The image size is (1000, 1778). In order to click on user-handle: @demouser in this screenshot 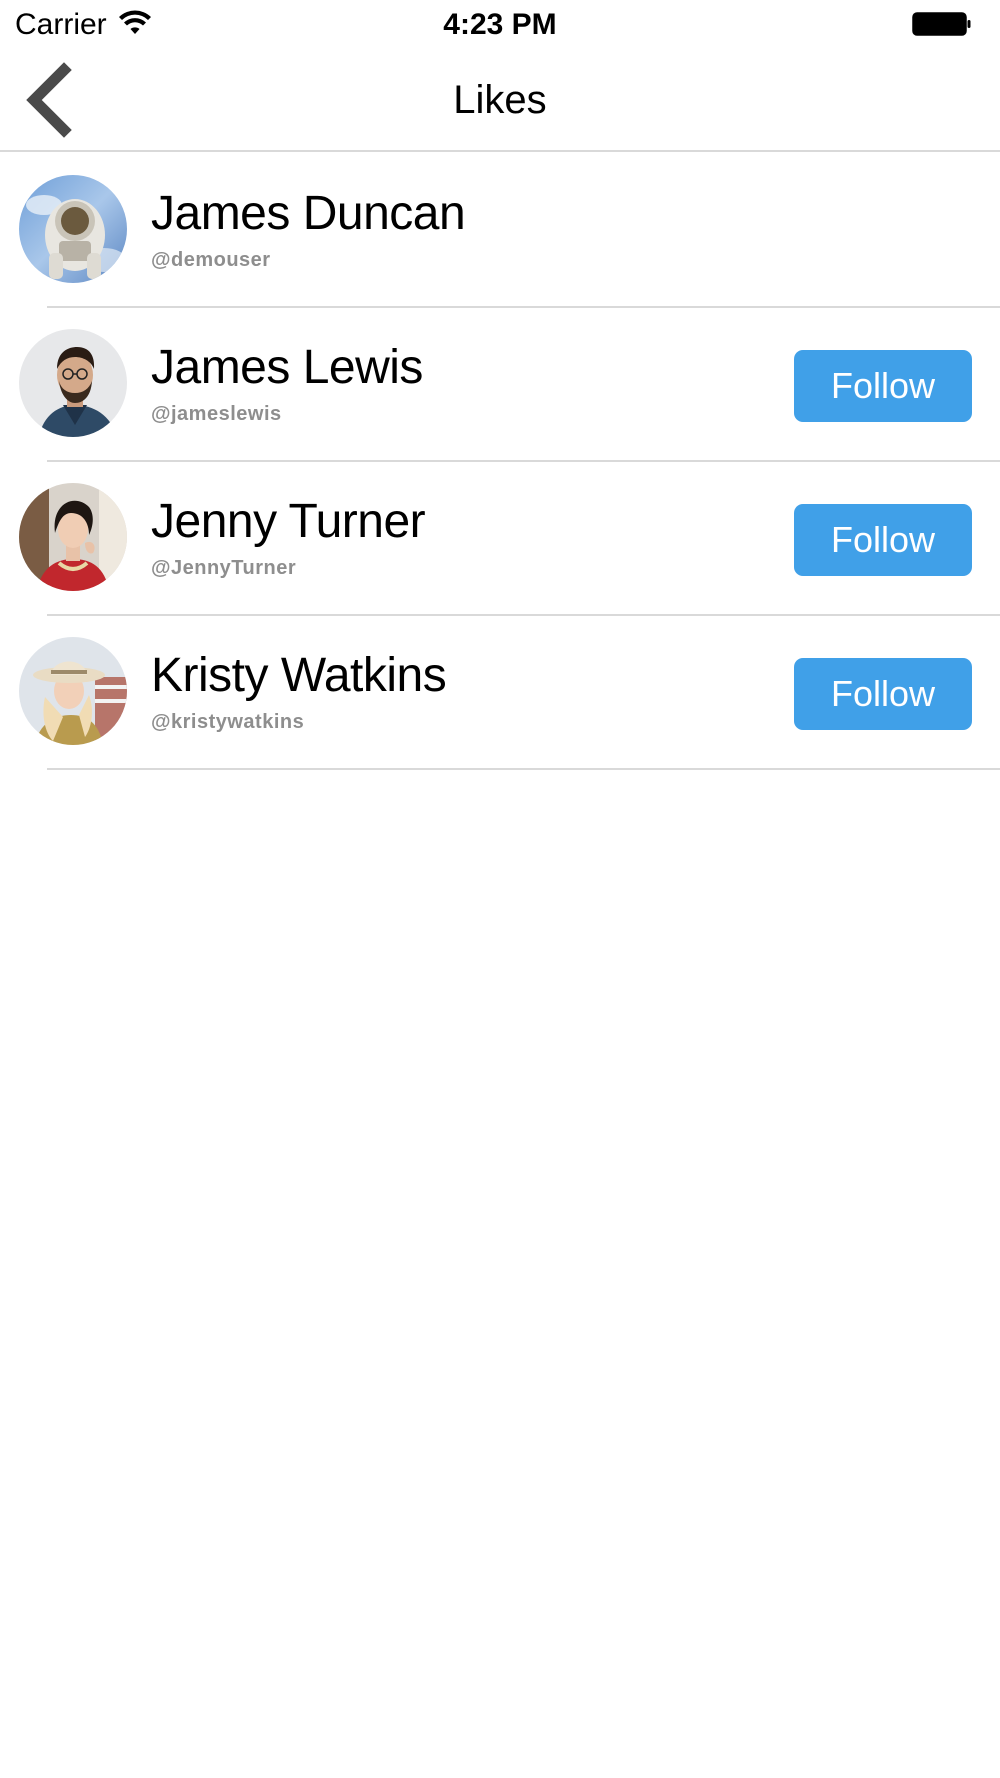, I will do `click(211, 260)`.